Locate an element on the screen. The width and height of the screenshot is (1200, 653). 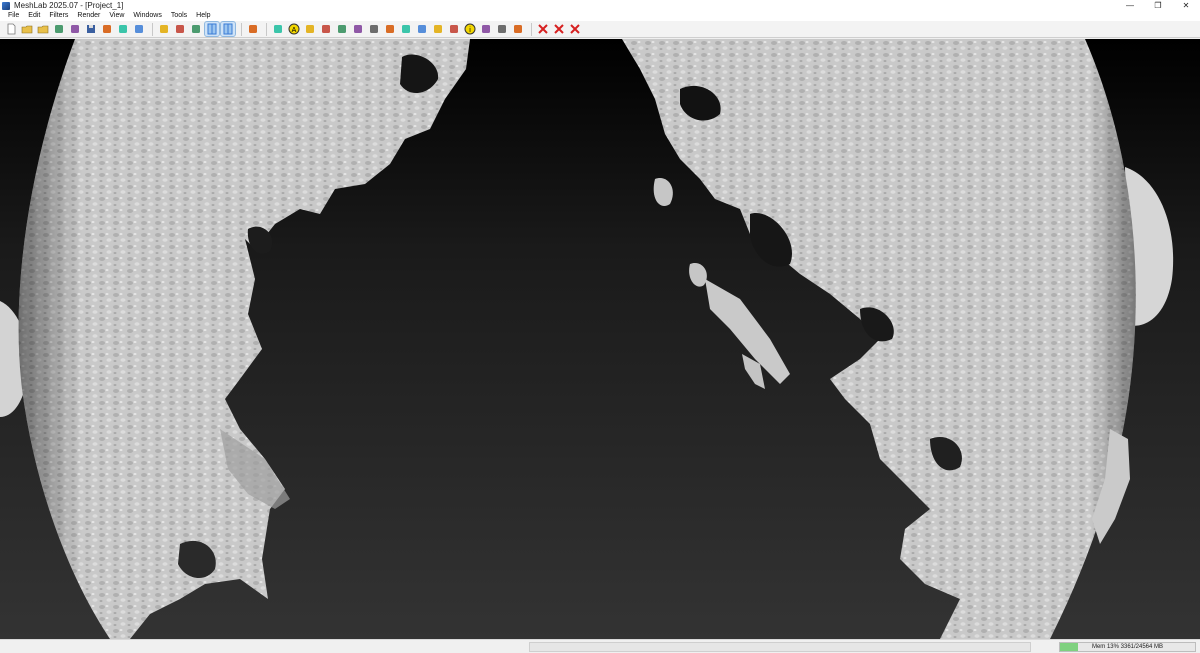
menu-filters: Filters is located at coordinates (58, 16).